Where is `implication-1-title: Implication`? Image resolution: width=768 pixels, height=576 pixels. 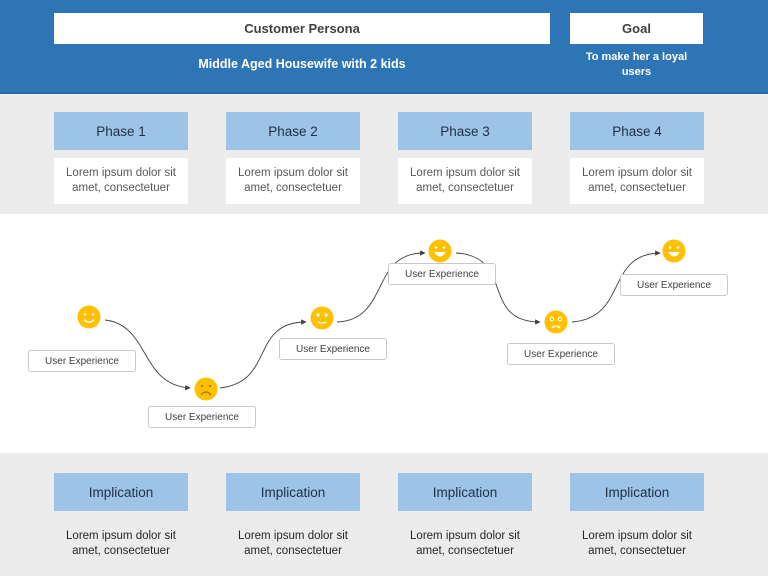
implication-1-title: Implication is located at coordinates (121, 492).